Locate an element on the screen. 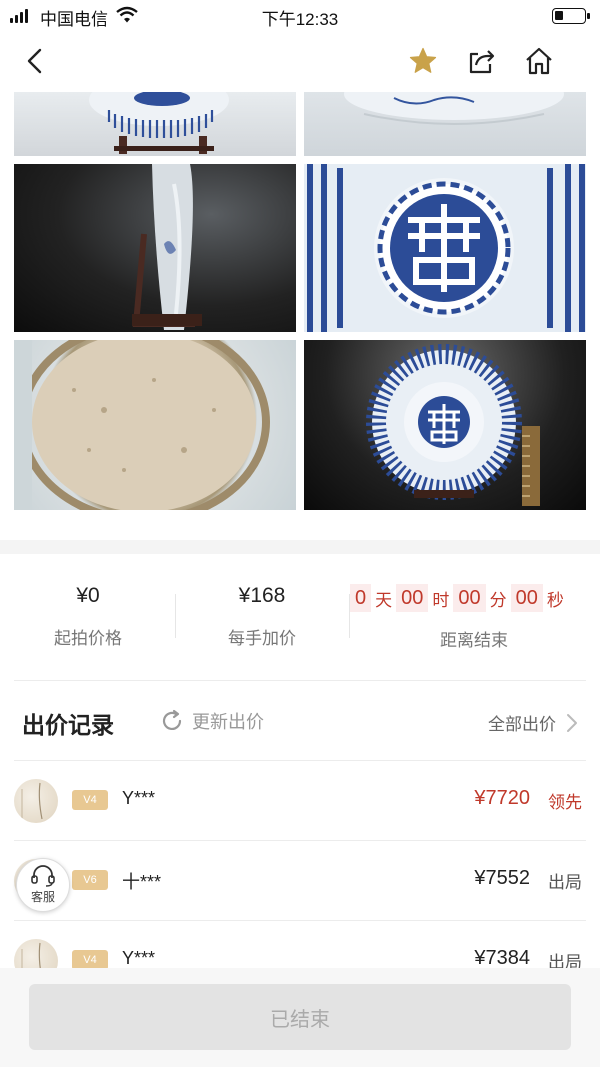 The height and width of the screenshot is (1067, 600). nav-bar is located at coordinates (300, 61).